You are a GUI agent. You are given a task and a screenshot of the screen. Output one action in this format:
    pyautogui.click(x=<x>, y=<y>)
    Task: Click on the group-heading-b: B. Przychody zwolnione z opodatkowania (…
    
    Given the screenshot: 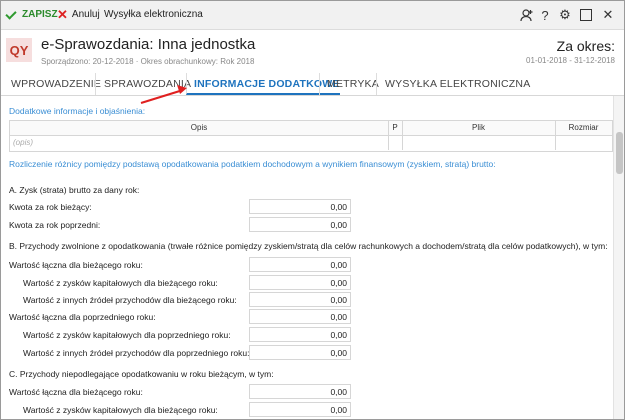 What is the action you would take?
    pyautogui.click(x=308, y=246)
    